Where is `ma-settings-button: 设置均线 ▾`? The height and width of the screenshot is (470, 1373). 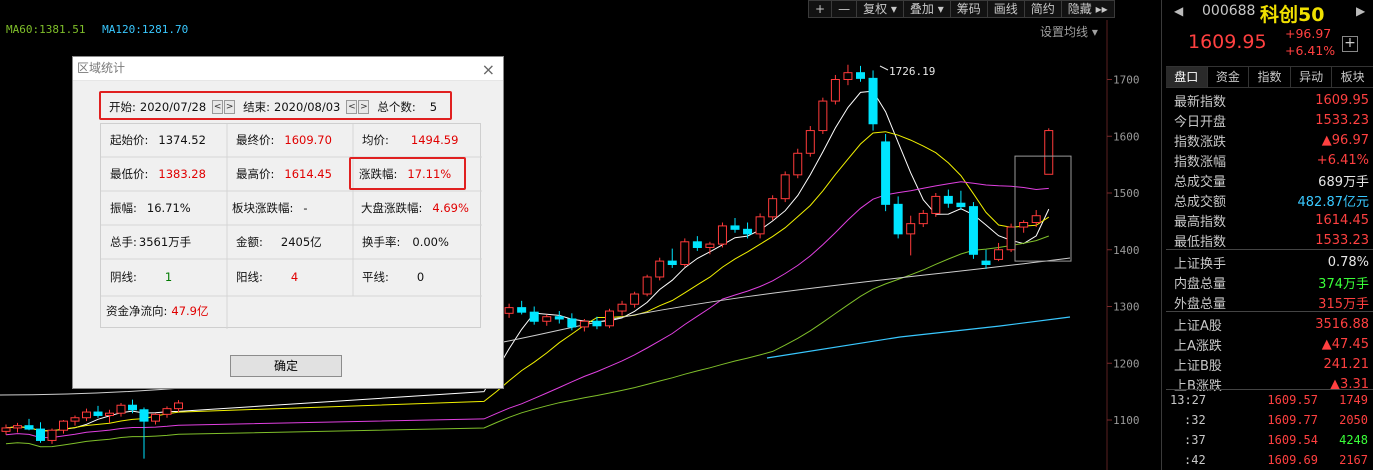 ma-settings-button: 设置均线 ▾ is located at coordinates (1069, 31).